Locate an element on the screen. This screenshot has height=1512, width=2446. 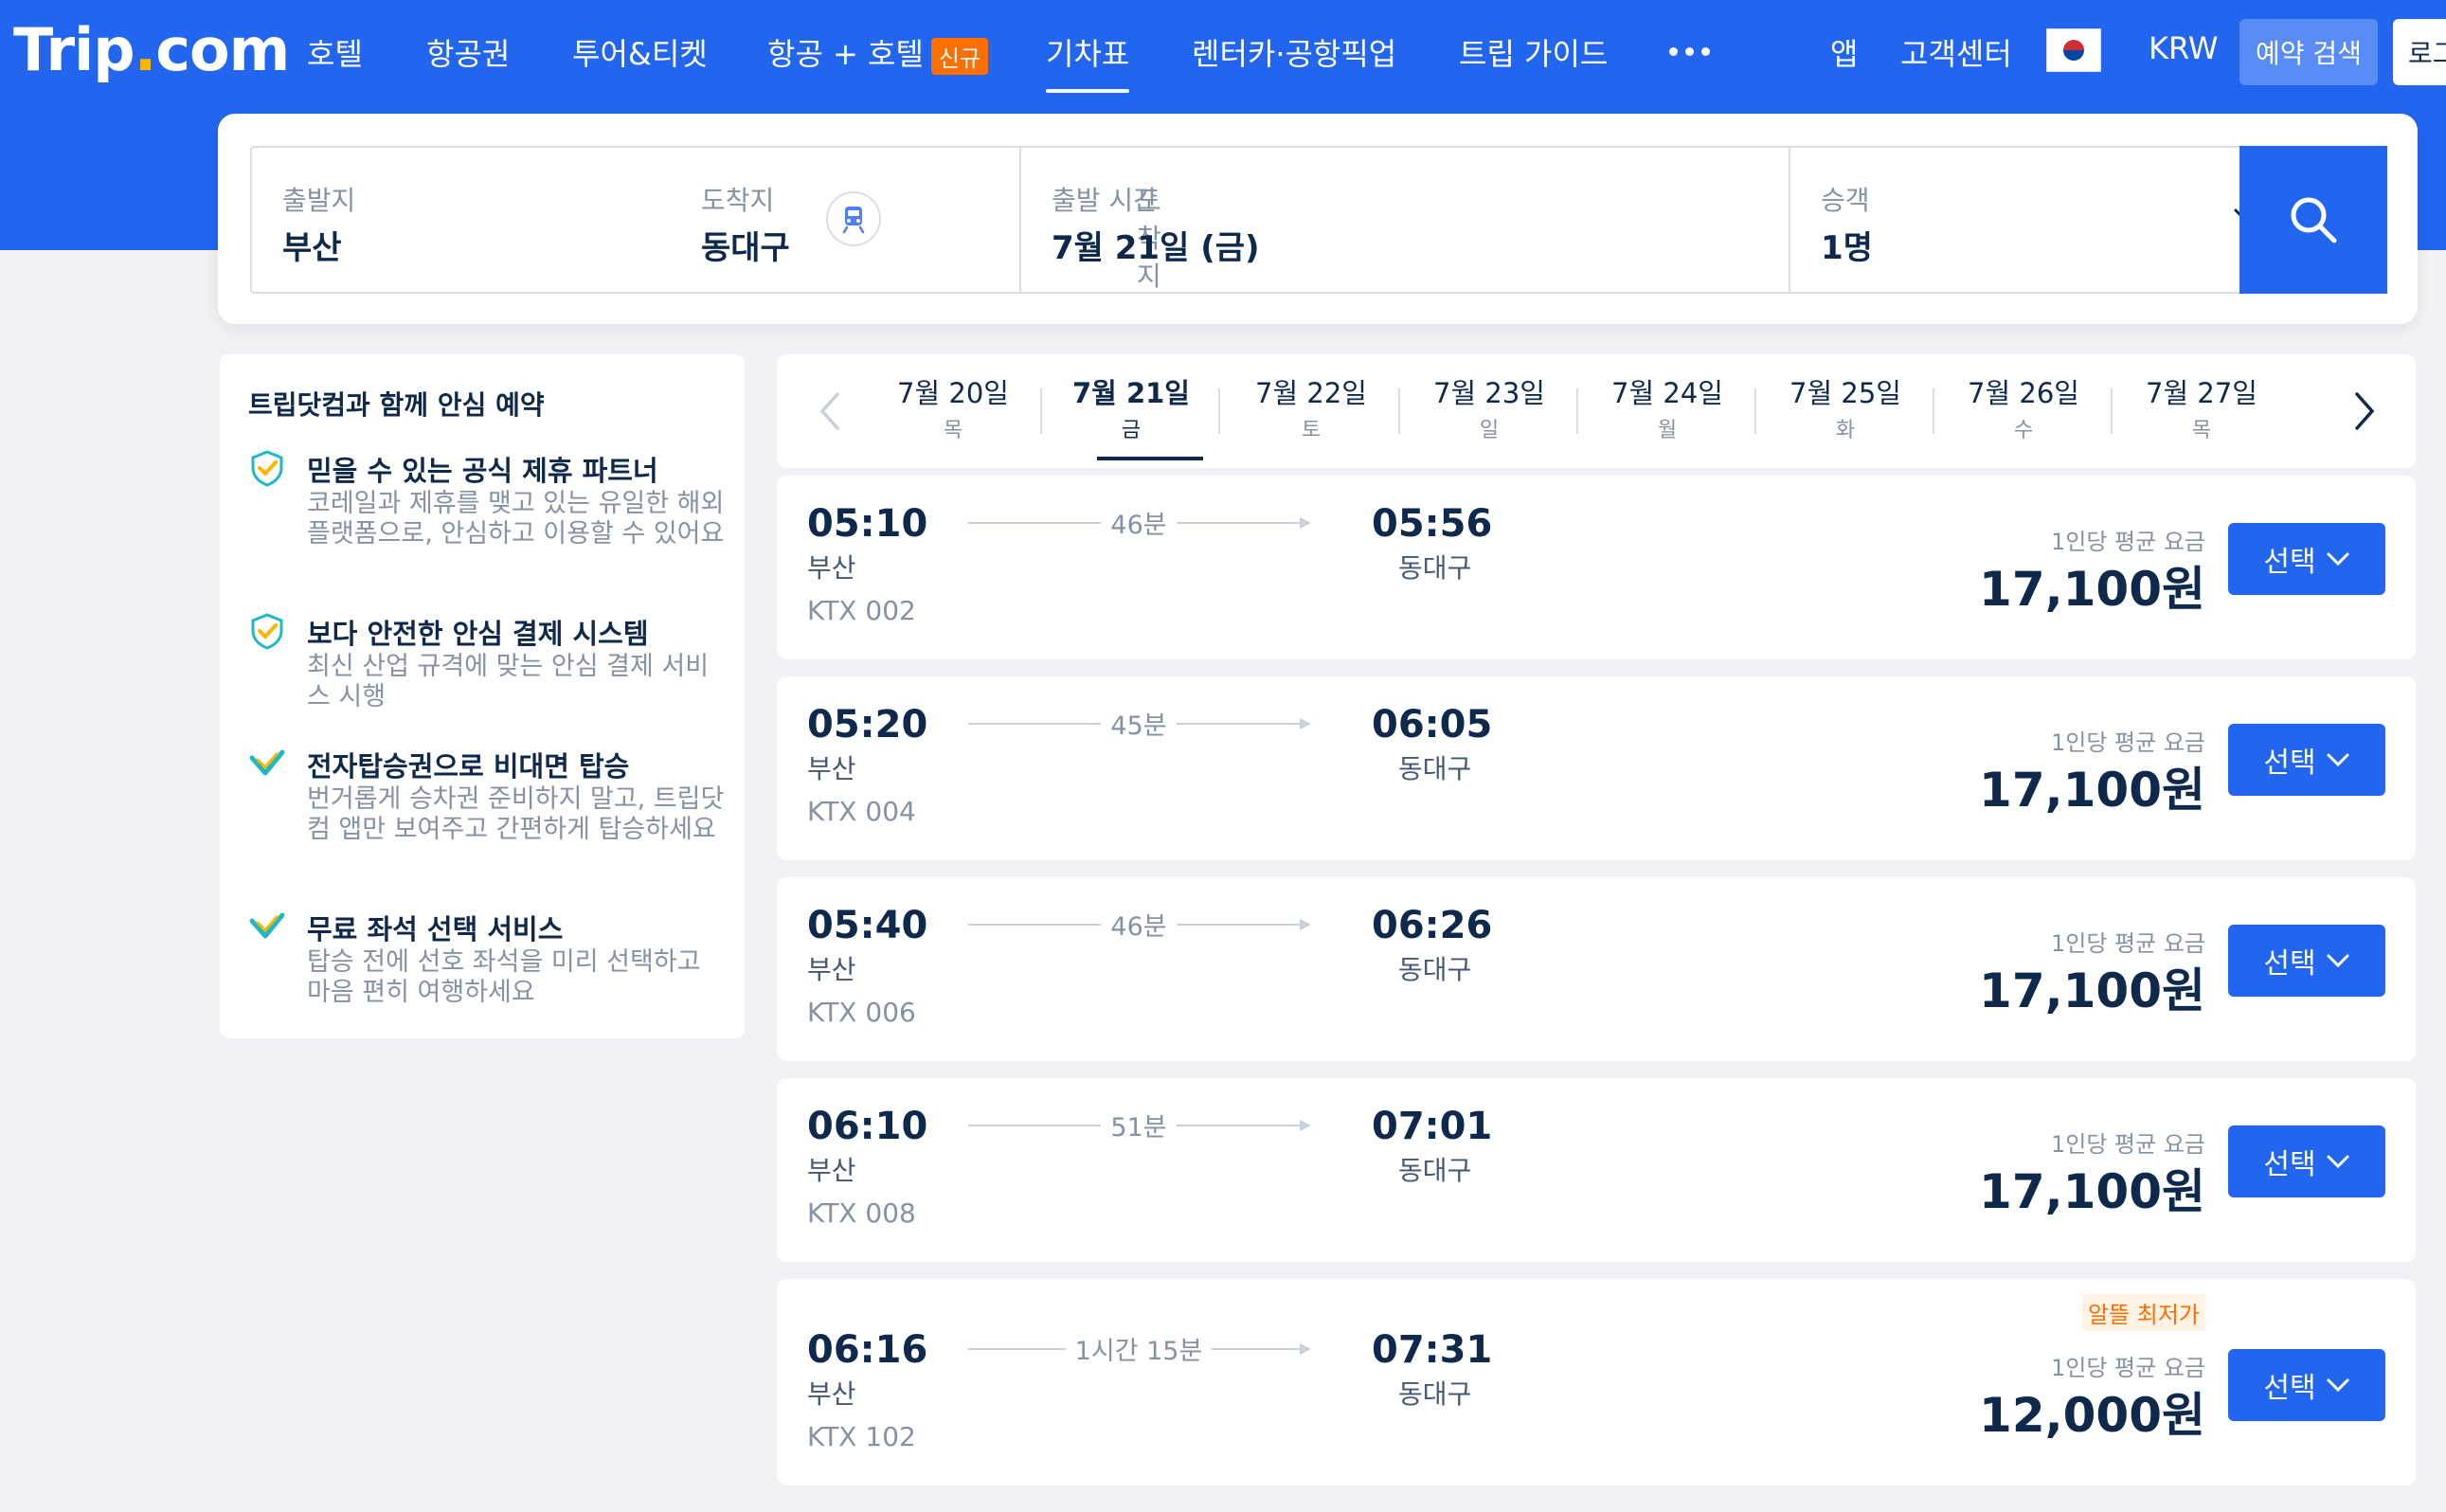
nav-app: 앱 is located at coordinates (1844, 52).